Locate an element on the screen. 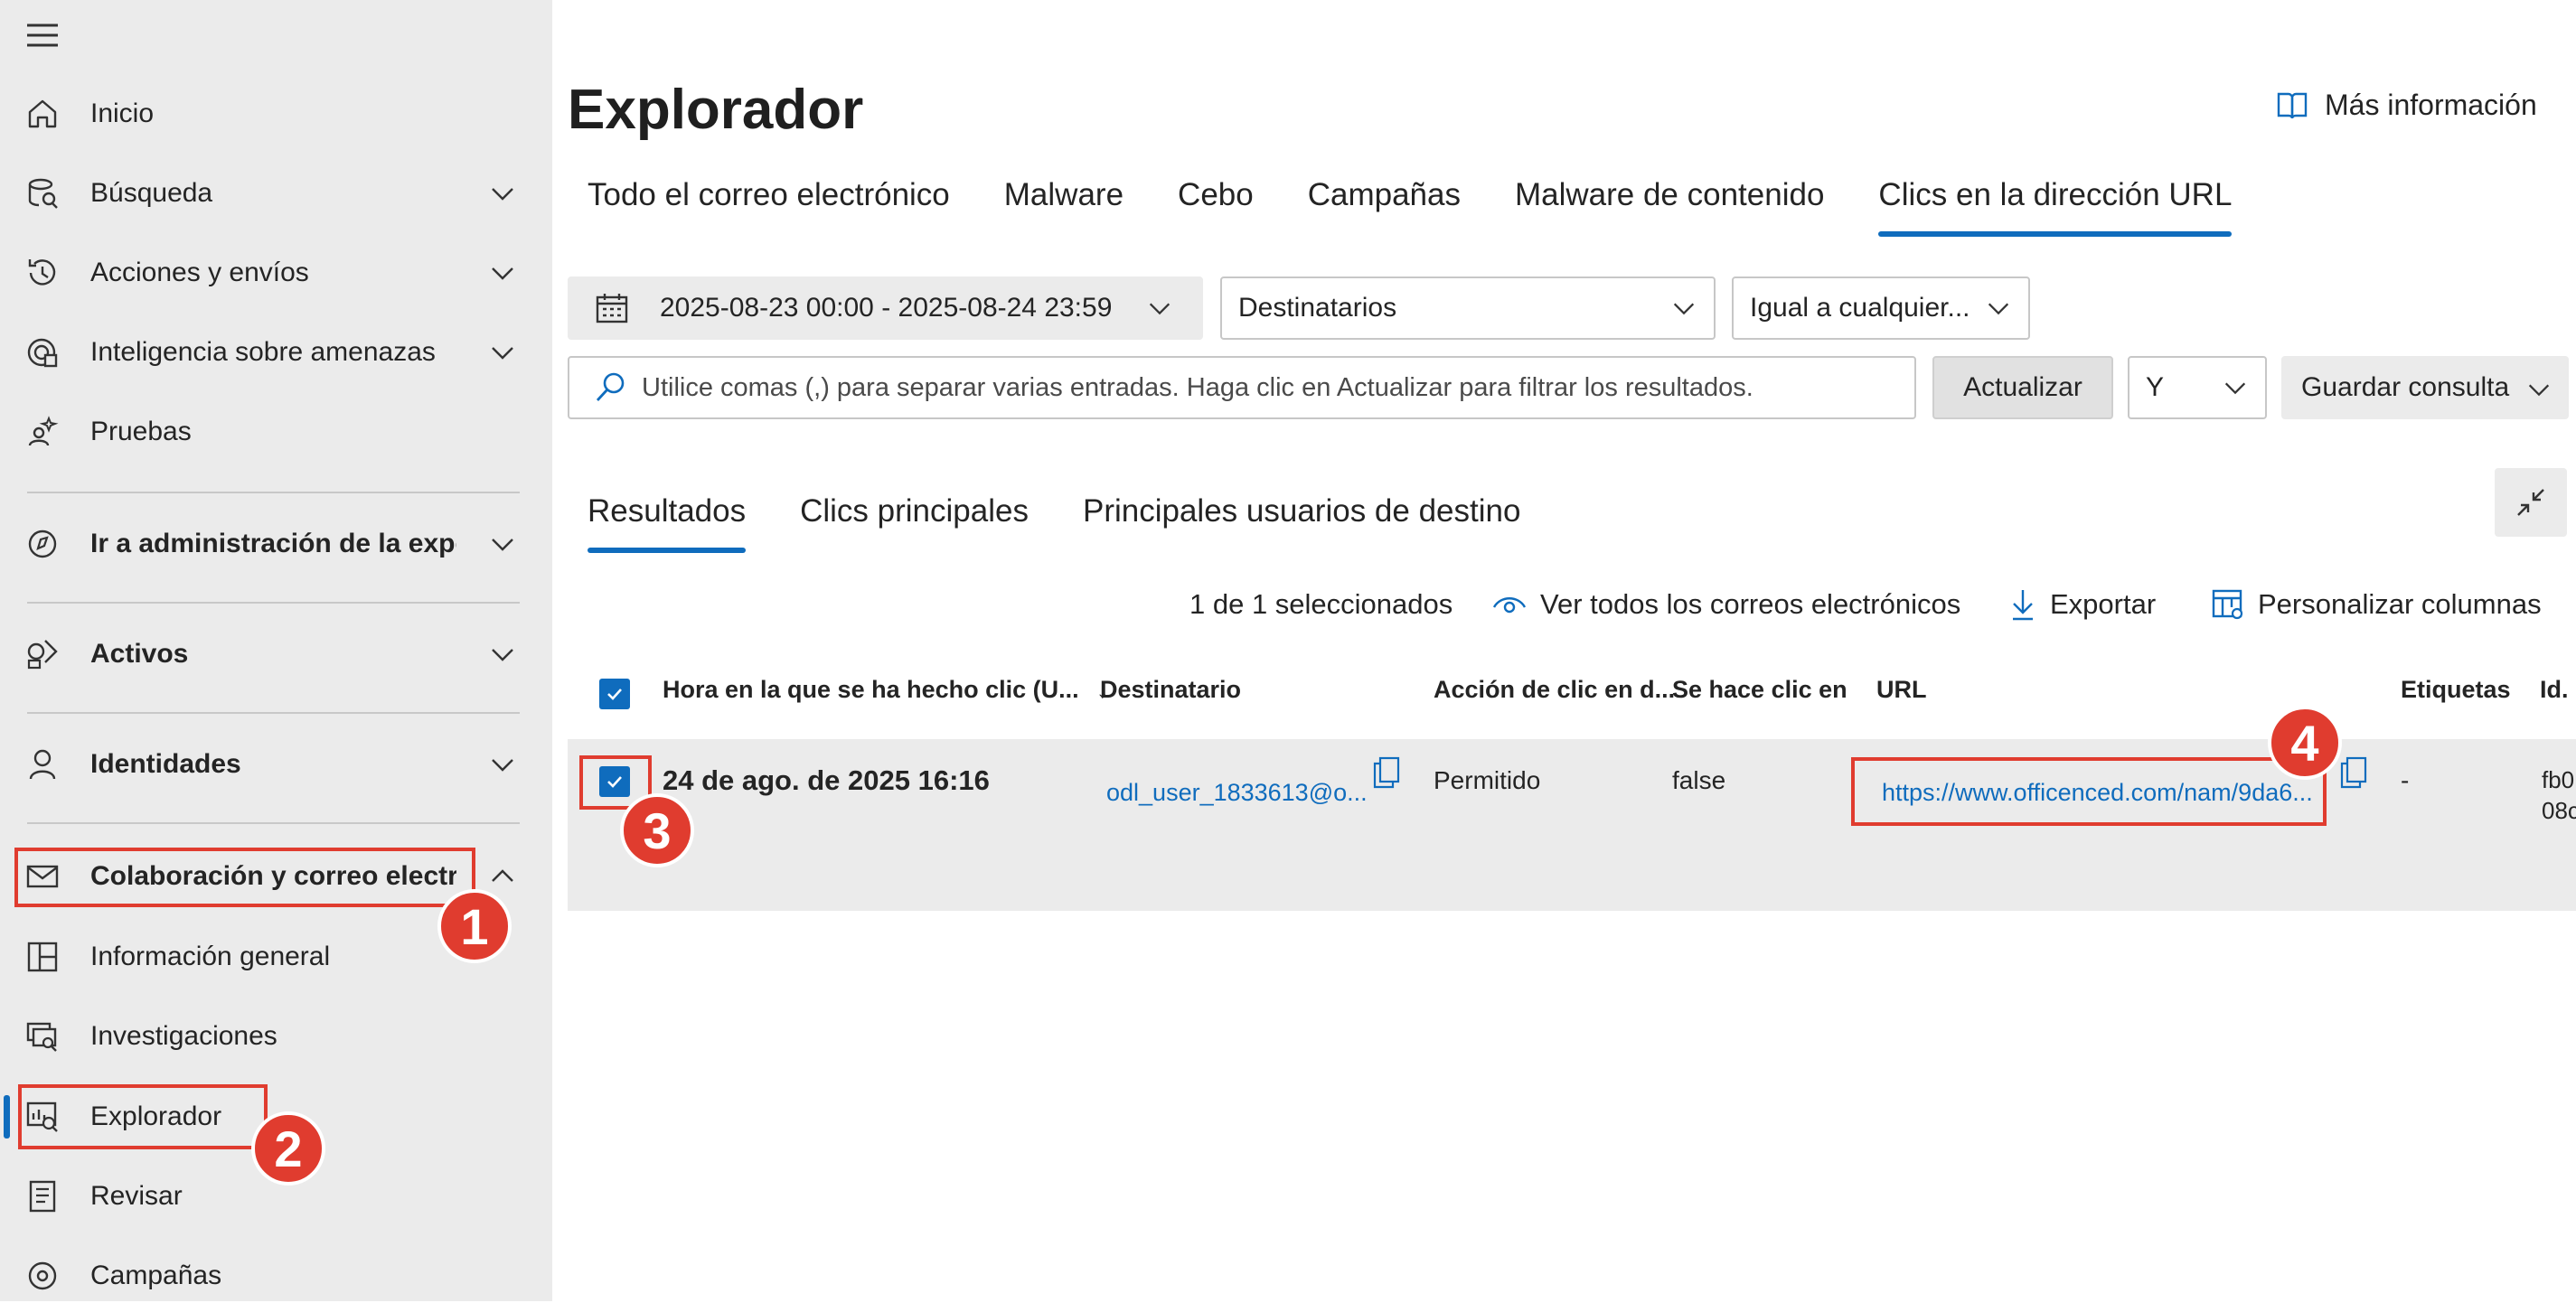  tab-resultados: Resultados is located at coordinates (667, 523).